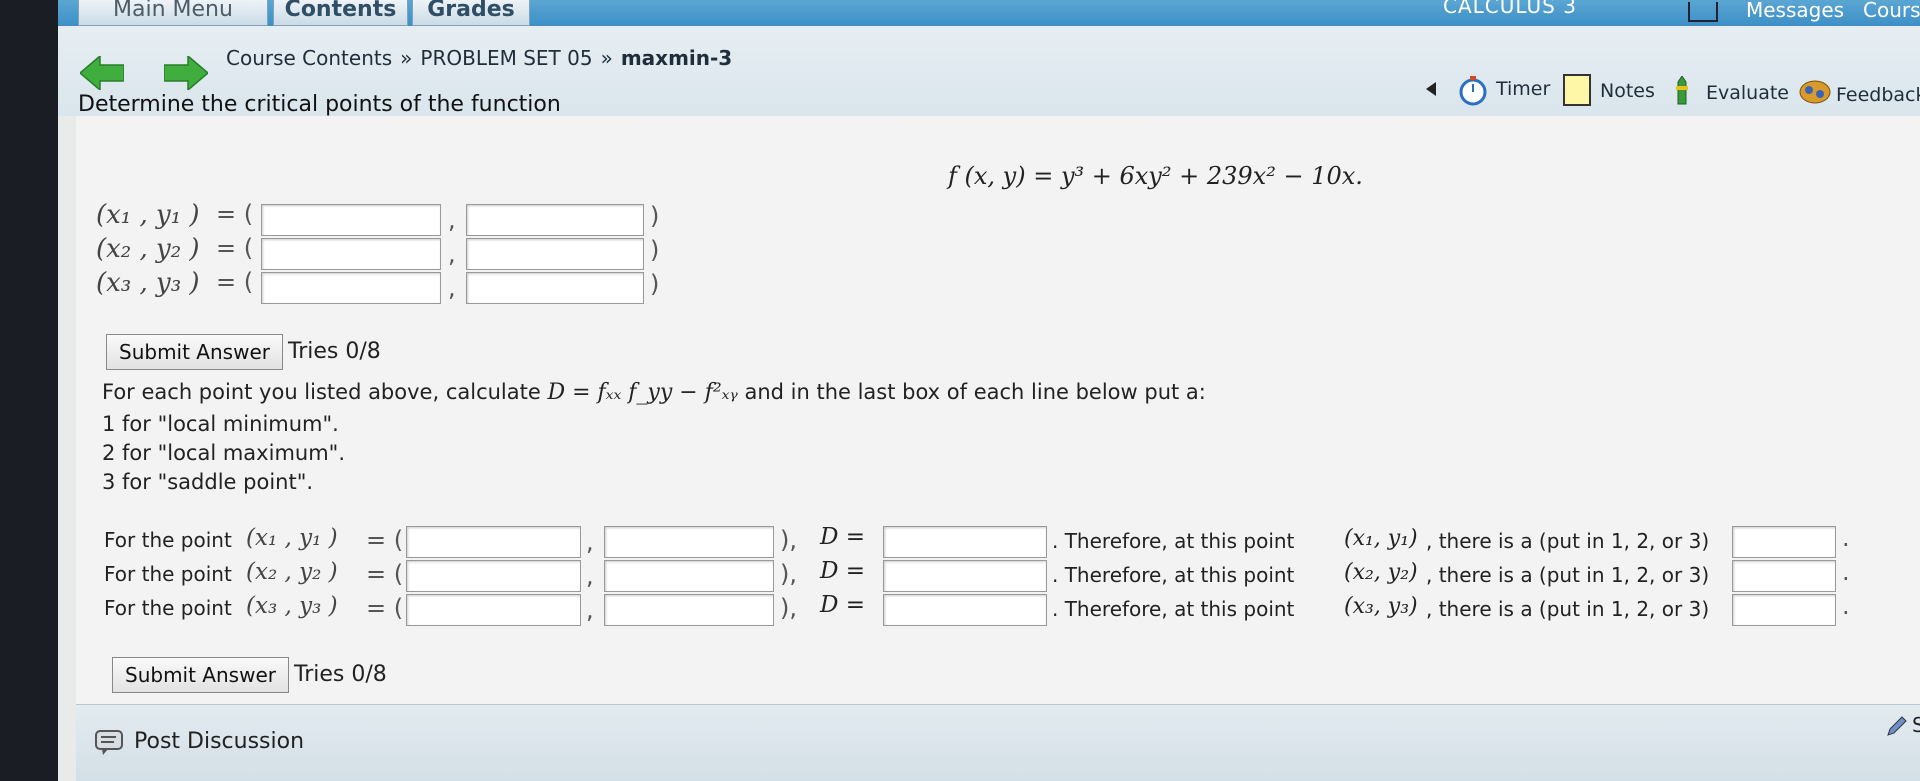 The height and width of the screenshot is (781, 1920). Describe the element at coordinates (208, 482) in the screenshot. I see `option-saddle-point: 3 for "saddle point".` at that location.